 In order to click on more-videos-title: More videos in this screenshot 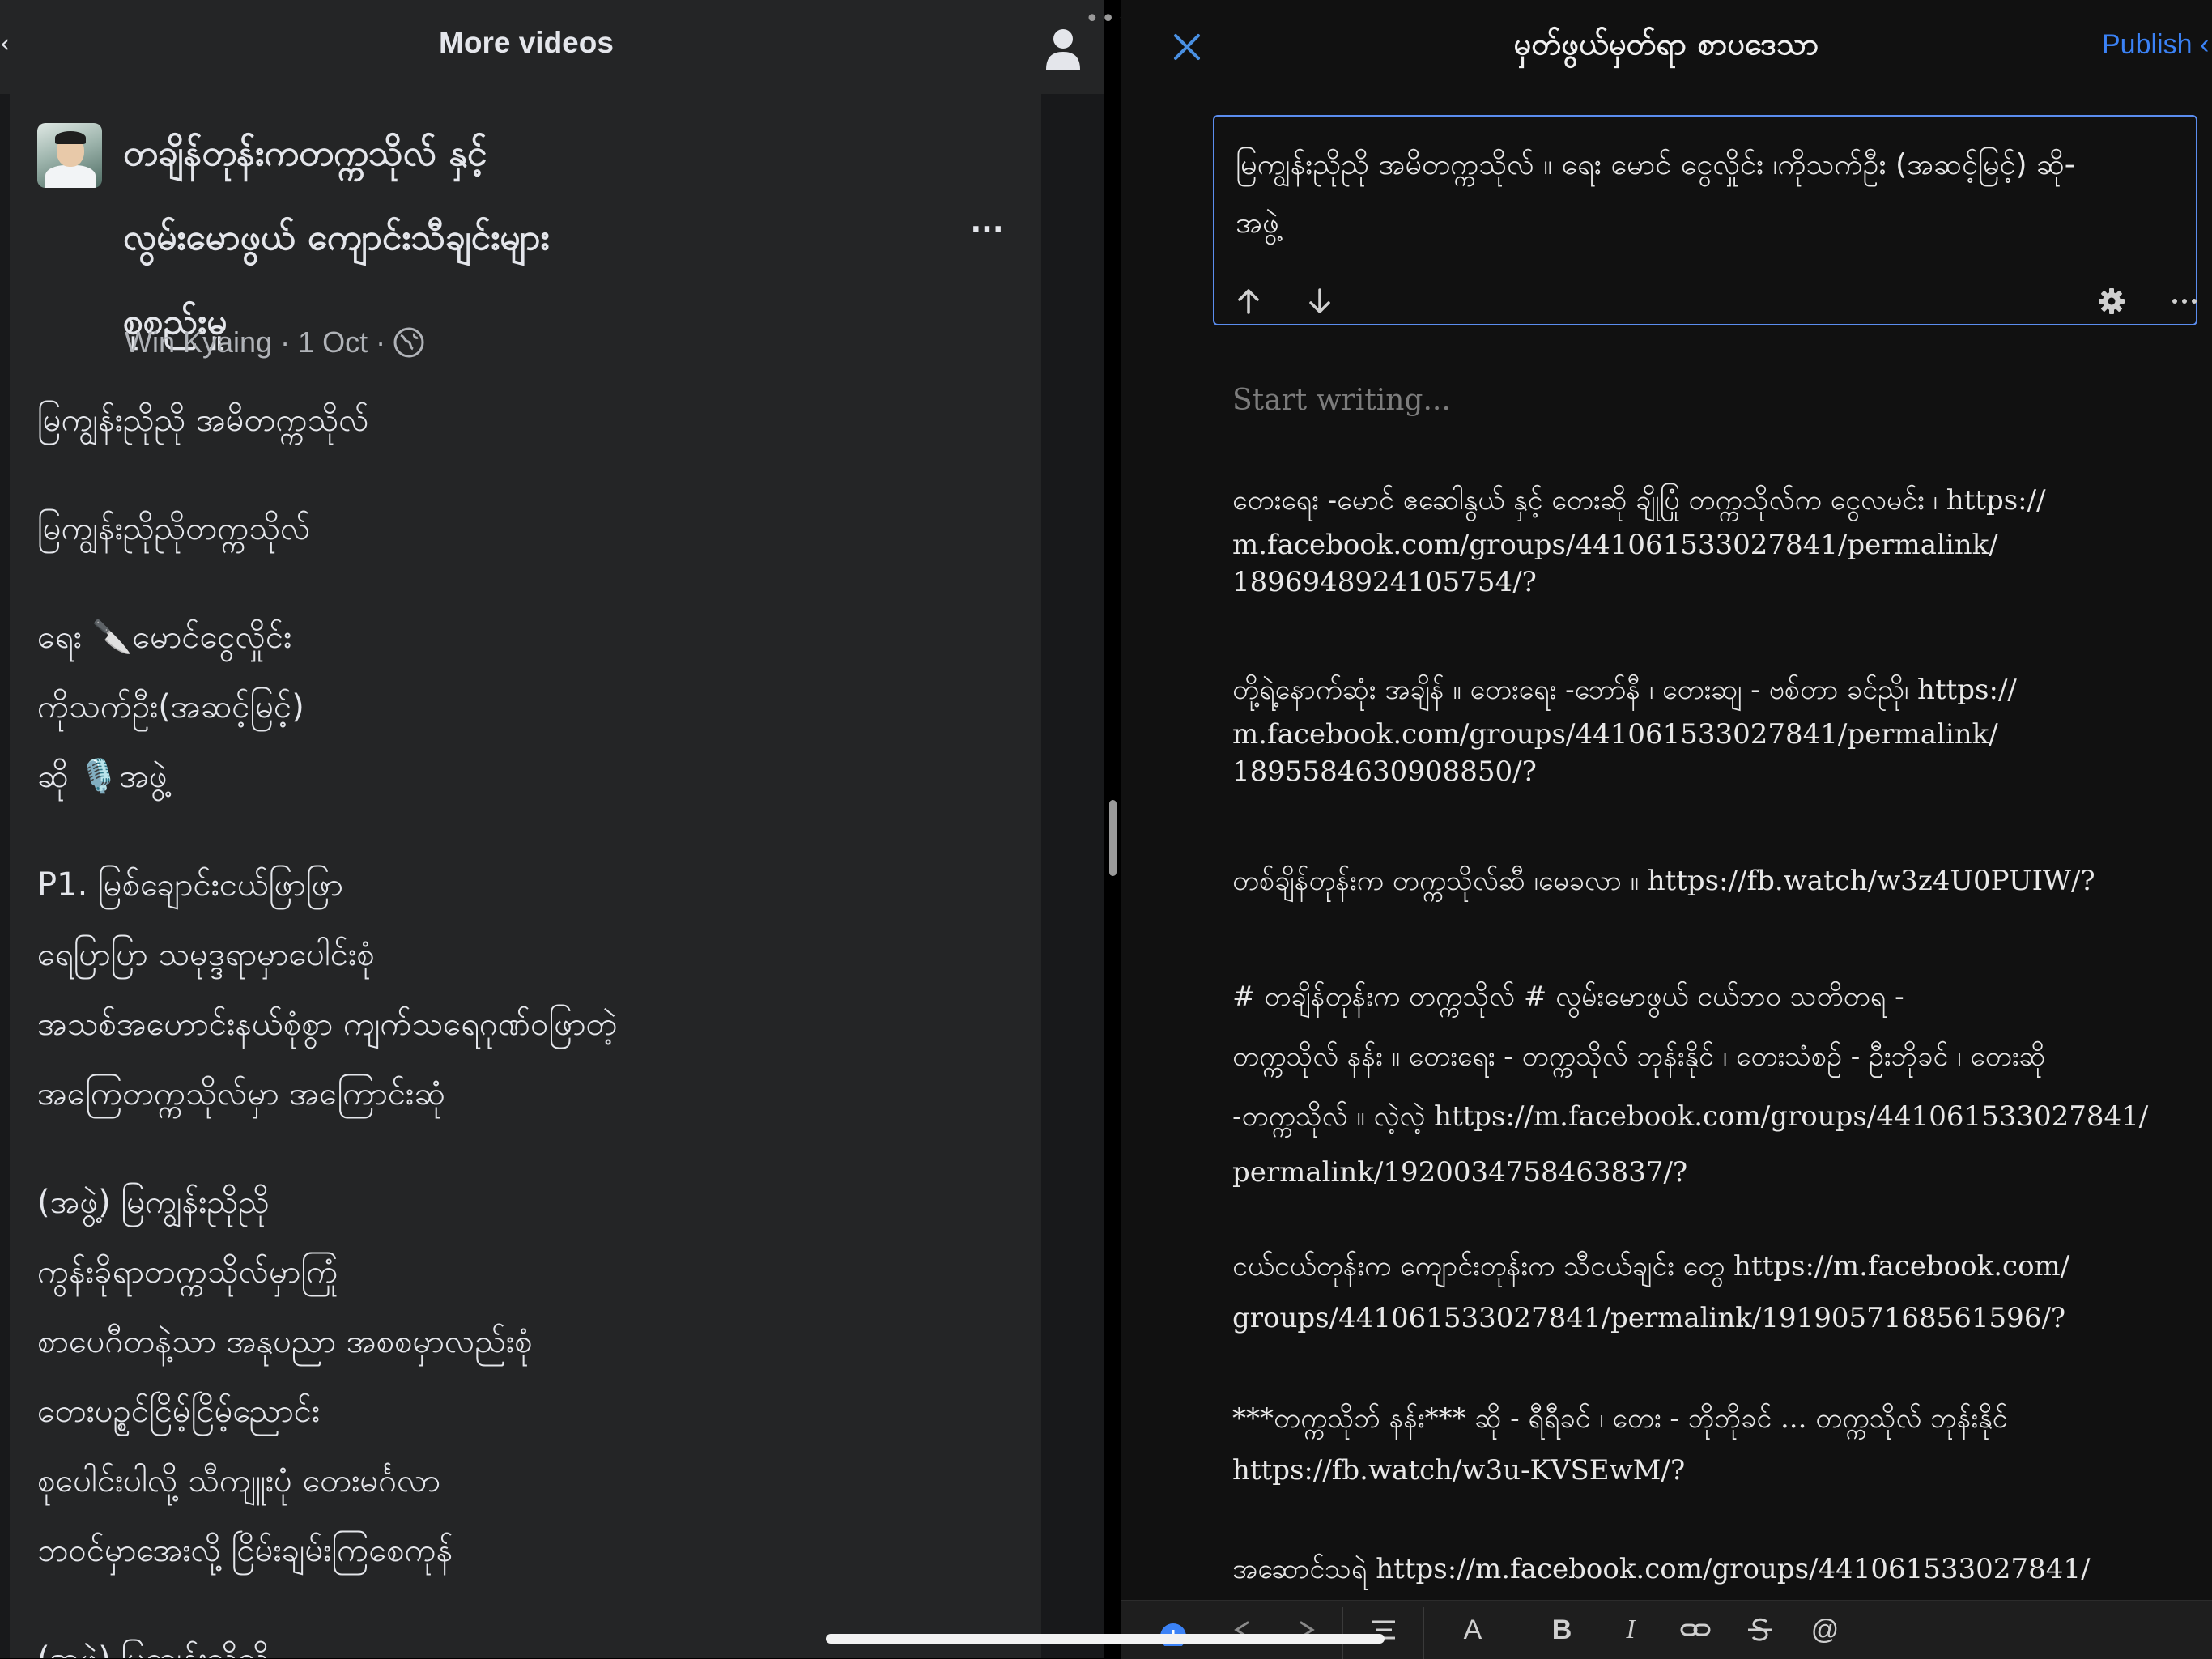, I will do `click(527, 43)`.